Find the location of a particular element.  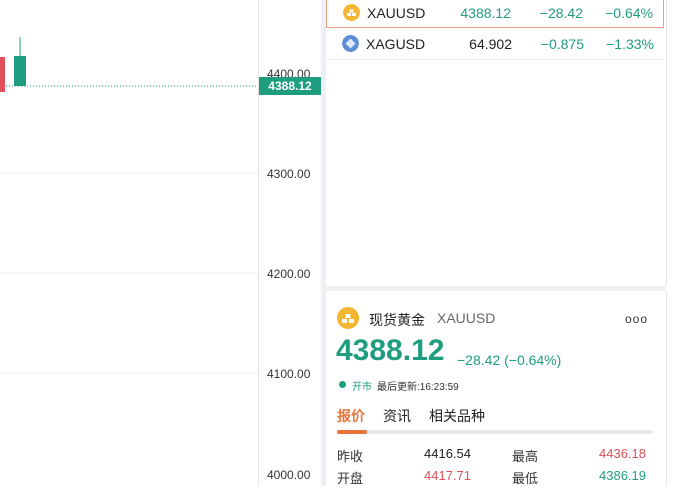

tab-active-indicator is located at coordinates (352, 432).